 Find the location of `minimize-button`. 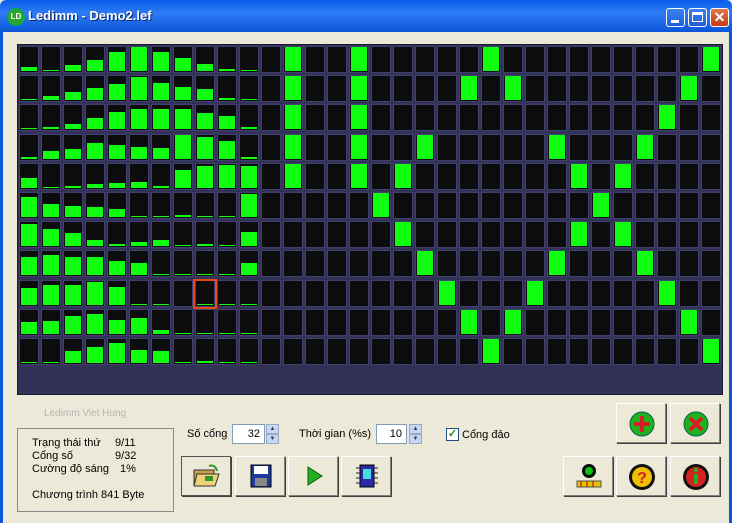

minimize-button is located at coordinates (675, 17).